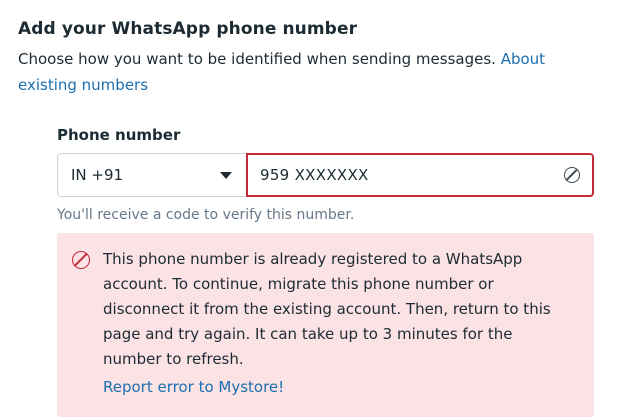  What do you see at coordinates (193, 387) in the screenshot?
I see `report-error-link: Report error to Mystore!` at bounding box center [193, 387].